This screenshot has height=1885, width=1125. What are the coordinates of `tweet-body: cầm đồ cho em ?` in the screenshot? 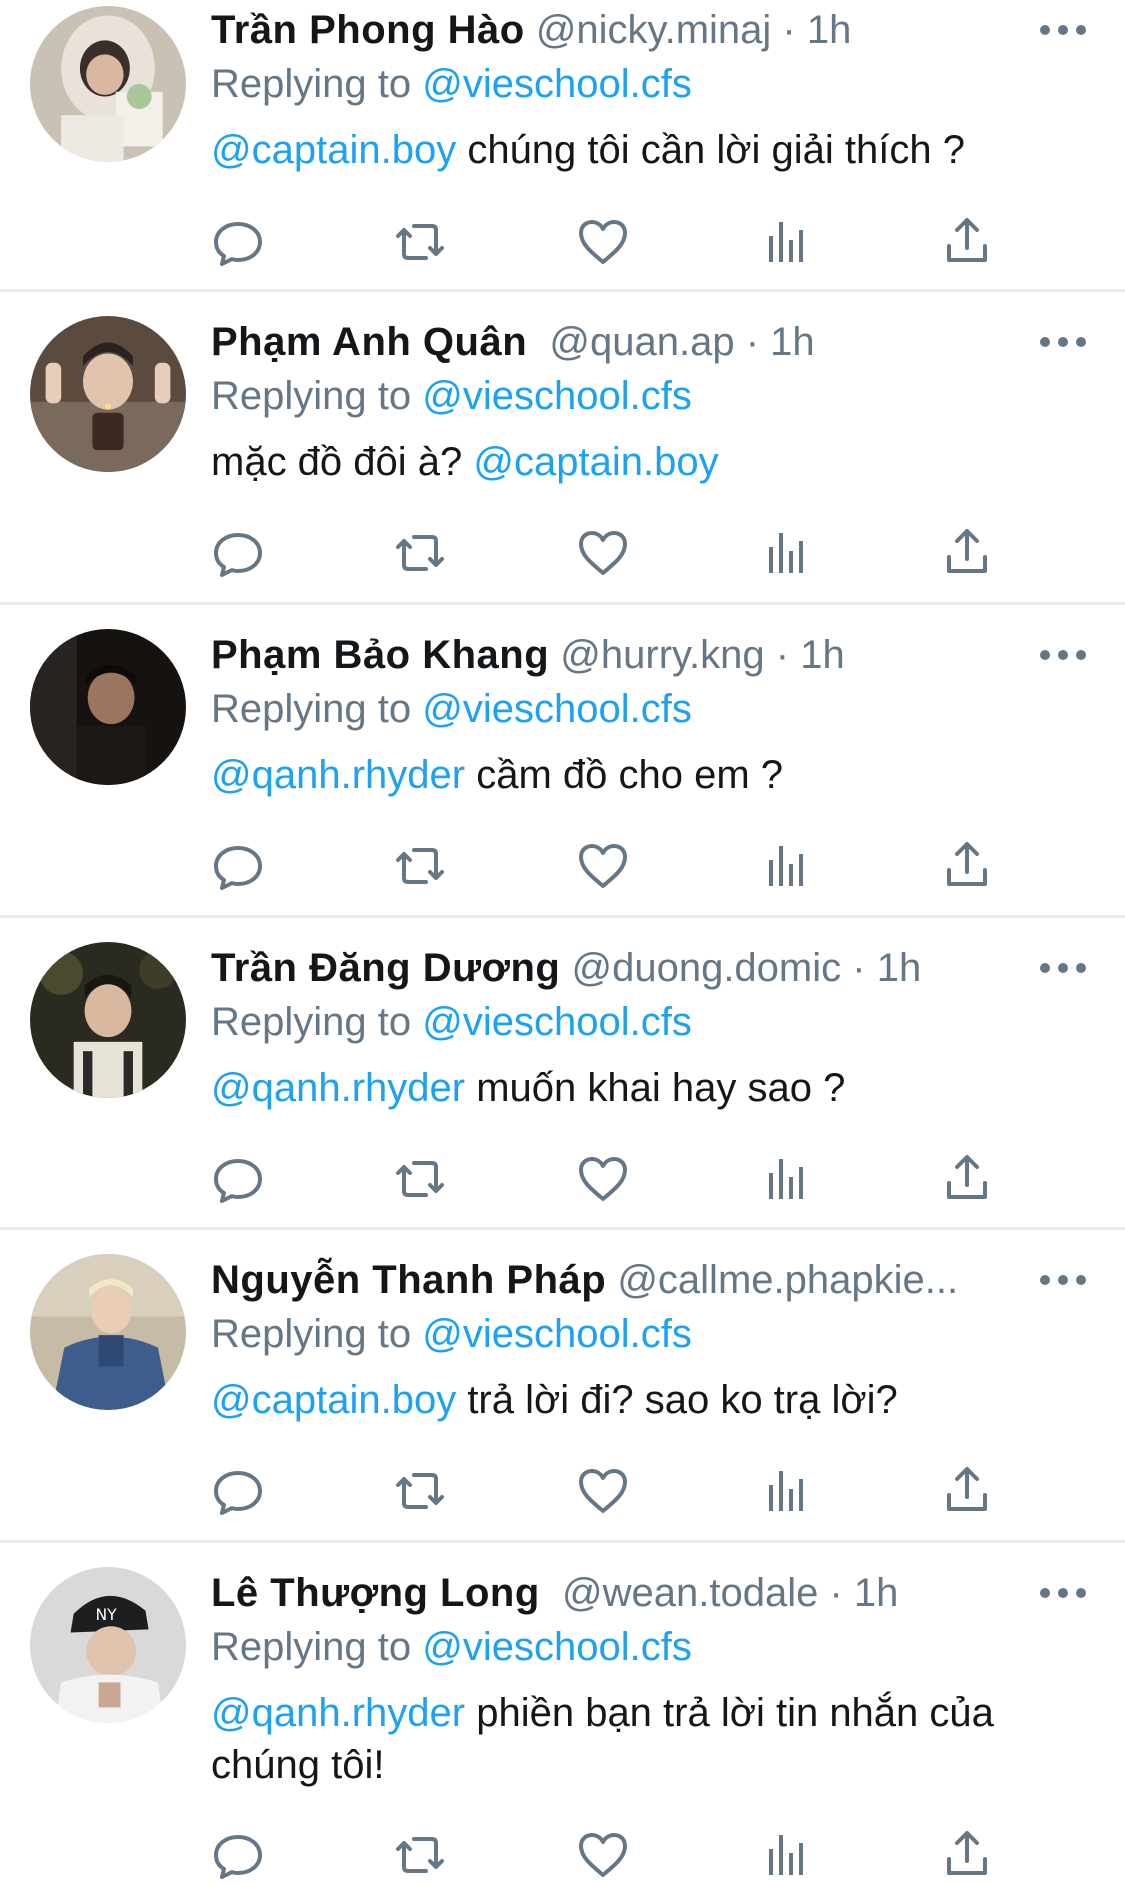 It's located at (624, 775).